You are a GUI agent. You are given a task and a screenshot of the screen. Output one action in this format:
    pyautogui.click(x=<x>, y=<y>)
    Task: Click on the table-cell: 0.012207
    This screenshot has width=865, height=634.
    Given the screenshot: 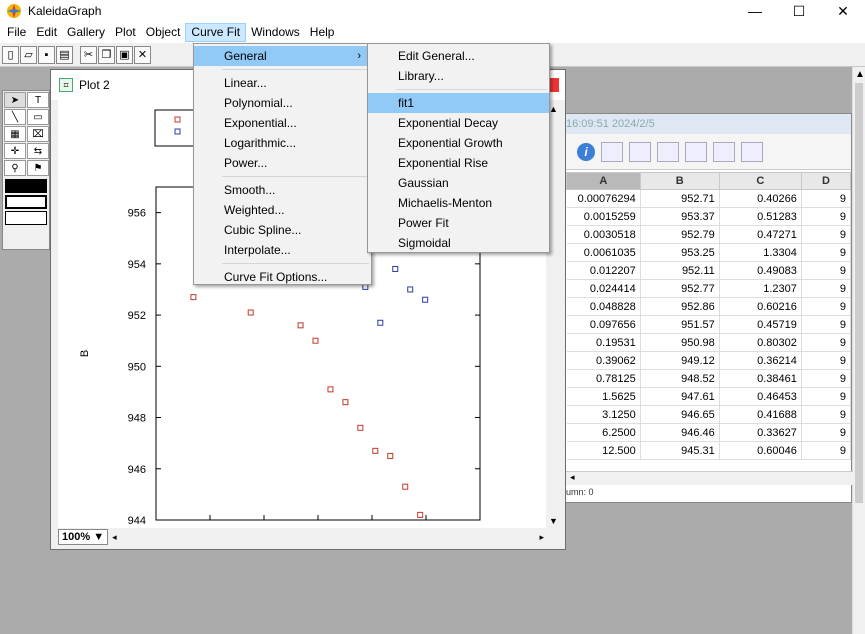 What is the action you would take?
    pyautogui.click(x=603, y=270)
    